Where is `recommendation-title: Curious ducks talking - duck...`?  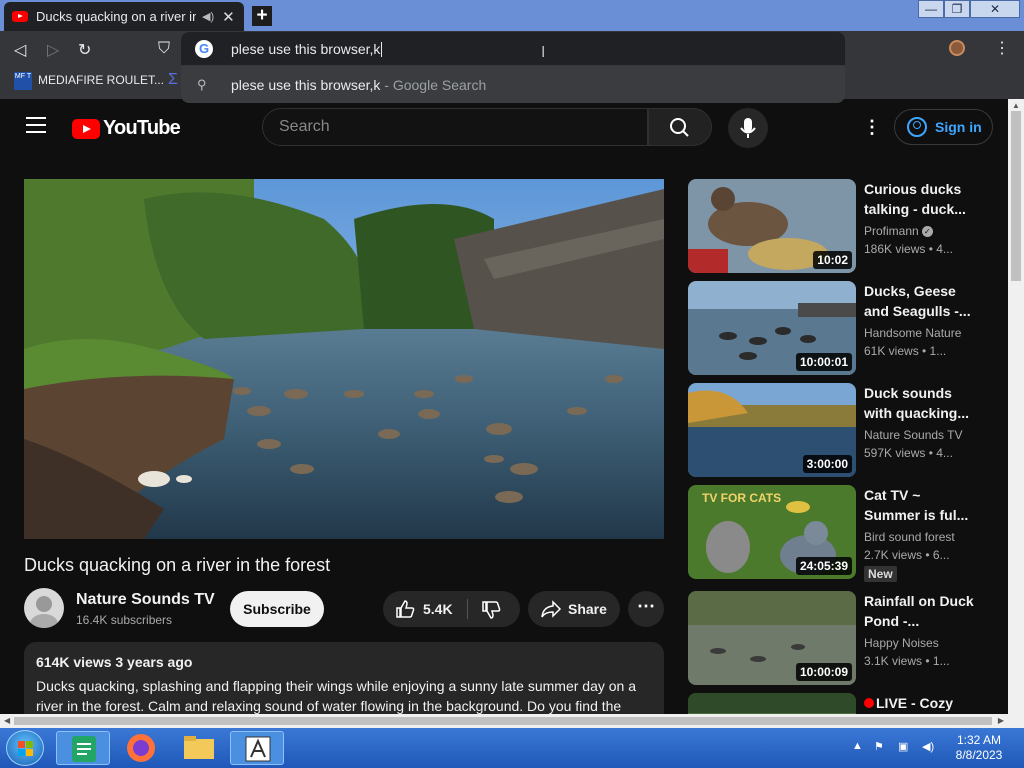
recommendation-title: Curious ducks talking - duck... is located at coordinates (919, 199).